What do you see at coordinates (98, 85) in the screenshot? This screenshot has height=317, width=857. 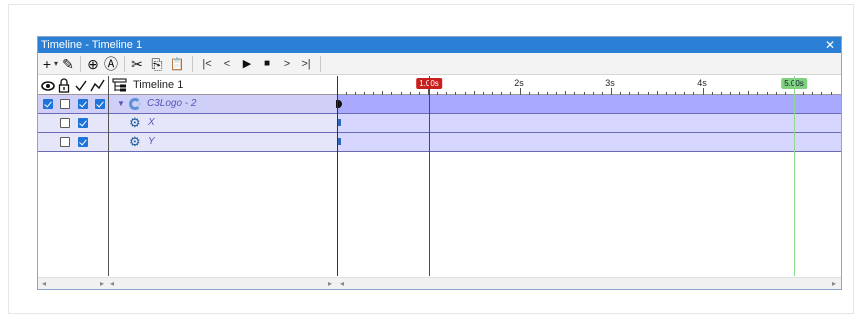 I see `curve-icon` at bounding box center [98, 85].